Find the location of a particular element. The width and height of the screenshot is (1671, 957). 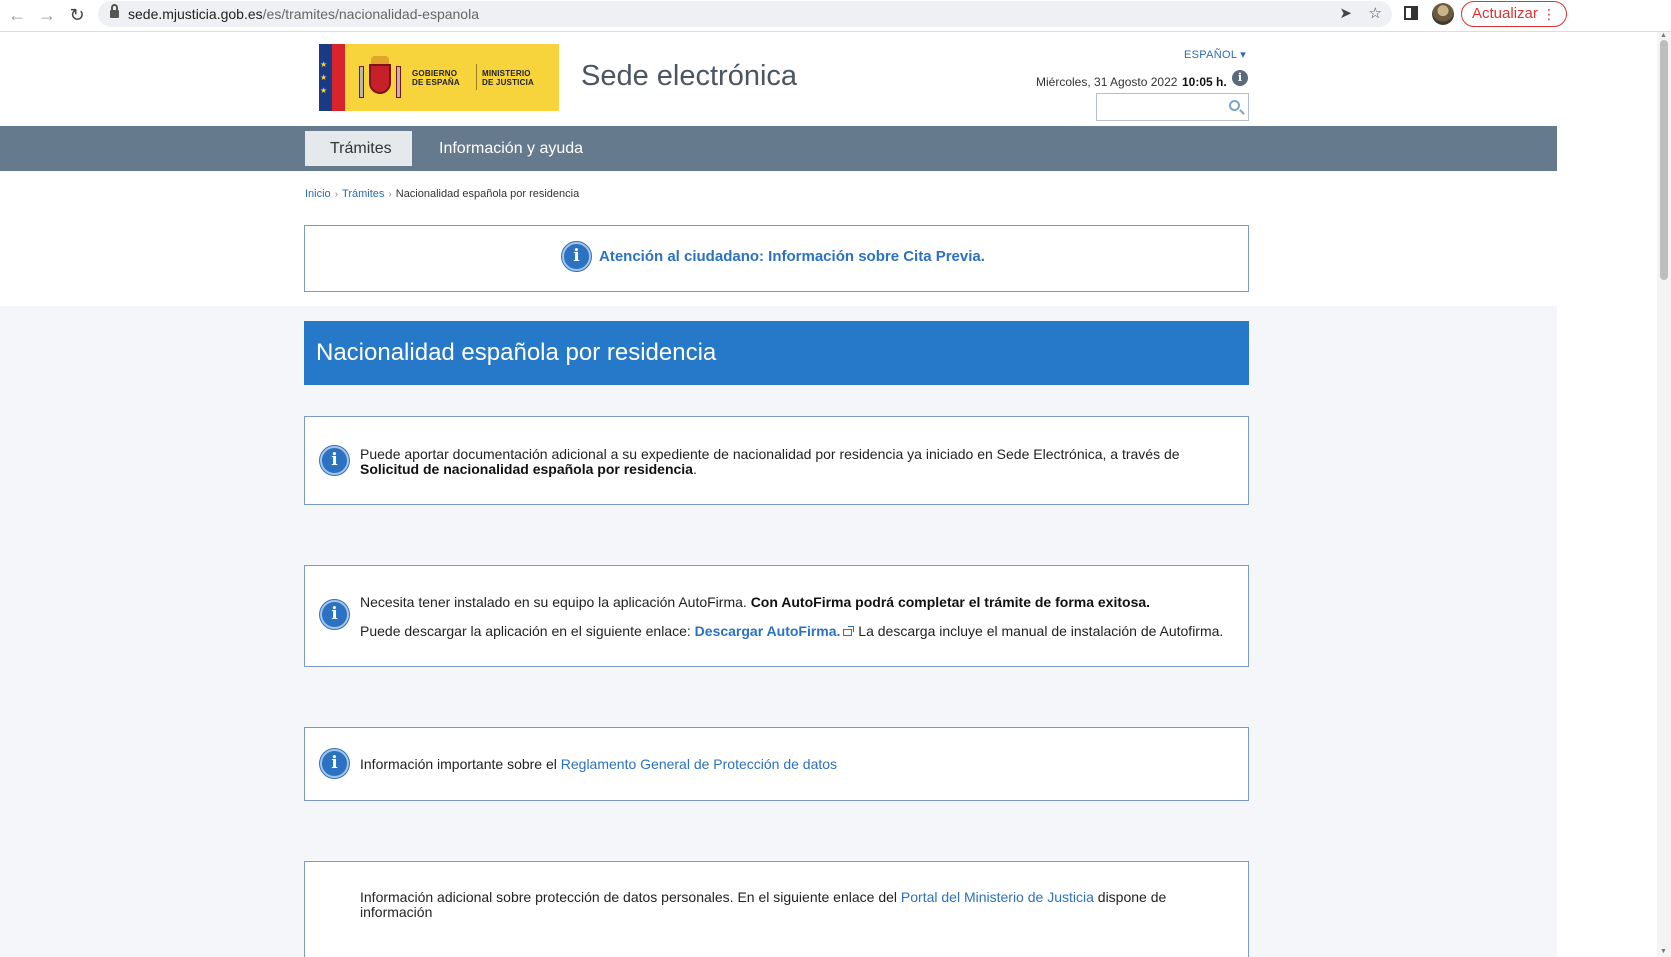

scroll-down-arrow-icon: ▼ is located at coordinates (1663, 951).